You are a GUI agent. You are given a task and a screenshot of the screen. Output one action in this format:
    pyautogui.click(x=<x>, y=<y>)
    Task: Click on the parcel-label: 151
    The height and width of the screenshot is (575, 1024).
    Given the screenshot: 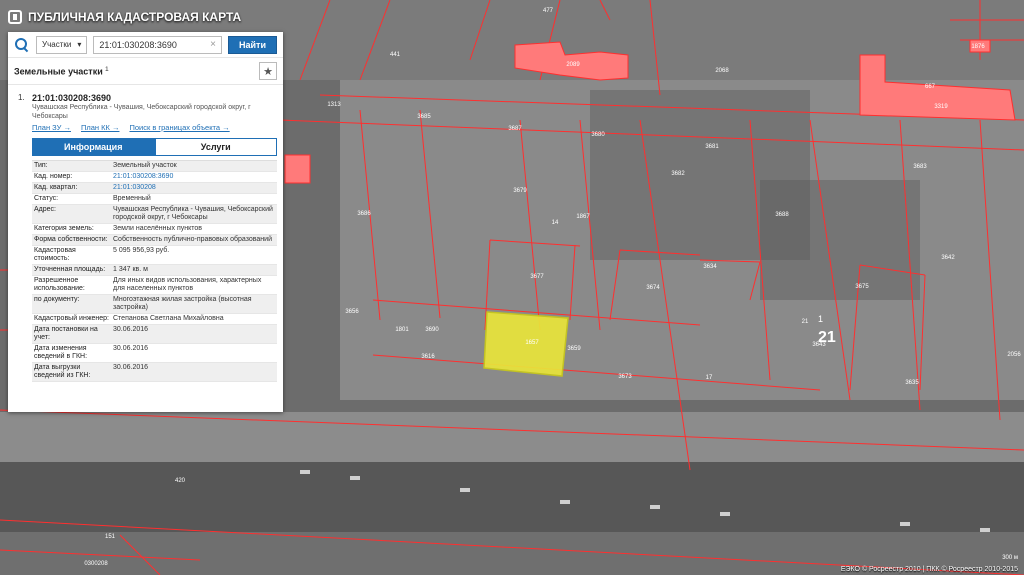 What is the action you would take?
    pyautogui.click(x=110, y=537)
    